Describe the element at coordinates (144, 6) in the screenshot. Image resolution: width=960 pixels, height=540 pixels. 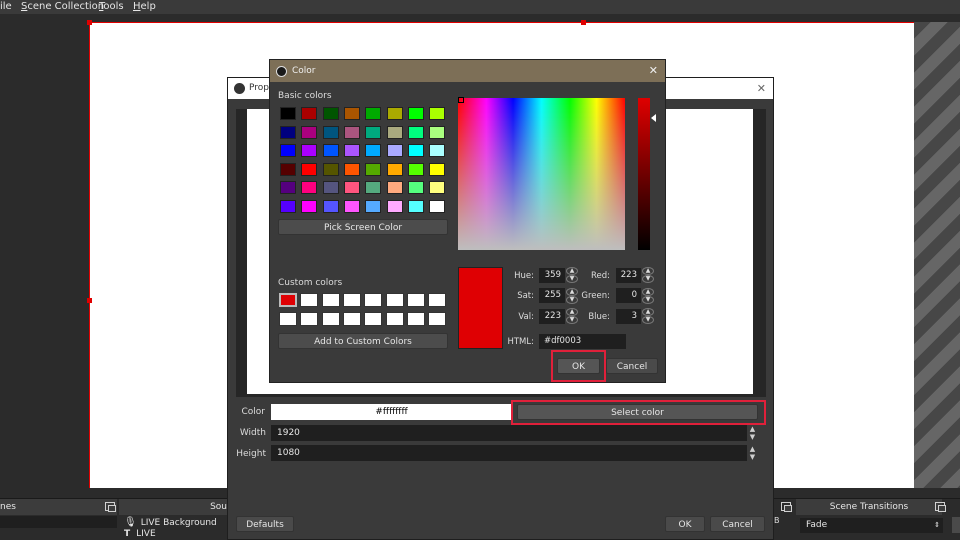
I see `menu-help: Help` at that location.